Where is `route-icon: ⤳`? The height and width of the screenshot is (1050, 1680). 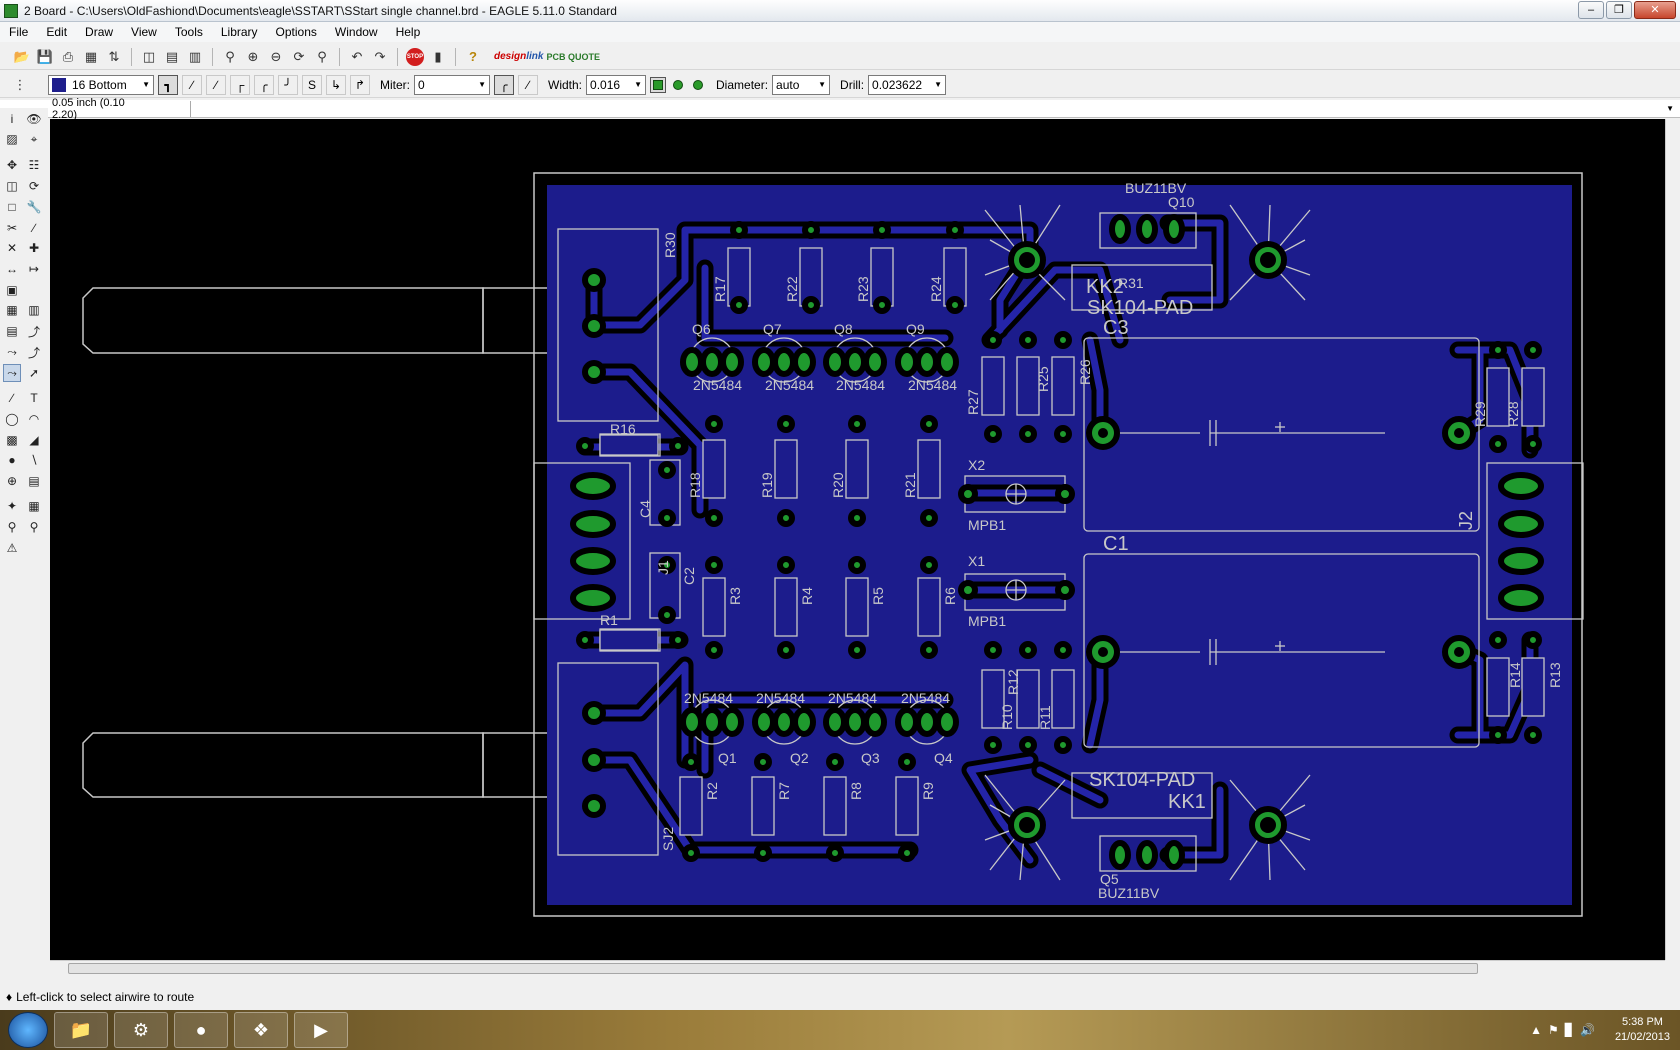 route-icon: ⤳ is located at coordinates (12, 352).